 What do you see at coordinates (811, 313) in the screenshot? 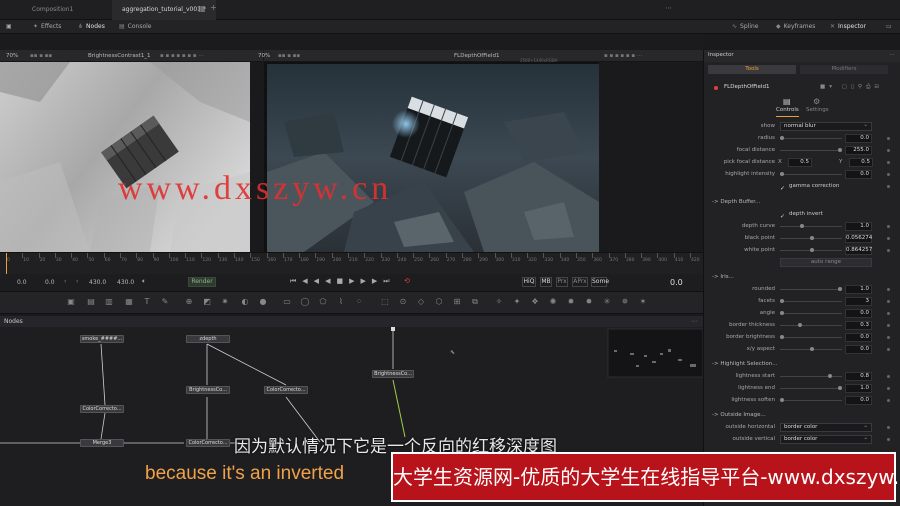
I see `angle-slider` at bounding box center [811, 313].